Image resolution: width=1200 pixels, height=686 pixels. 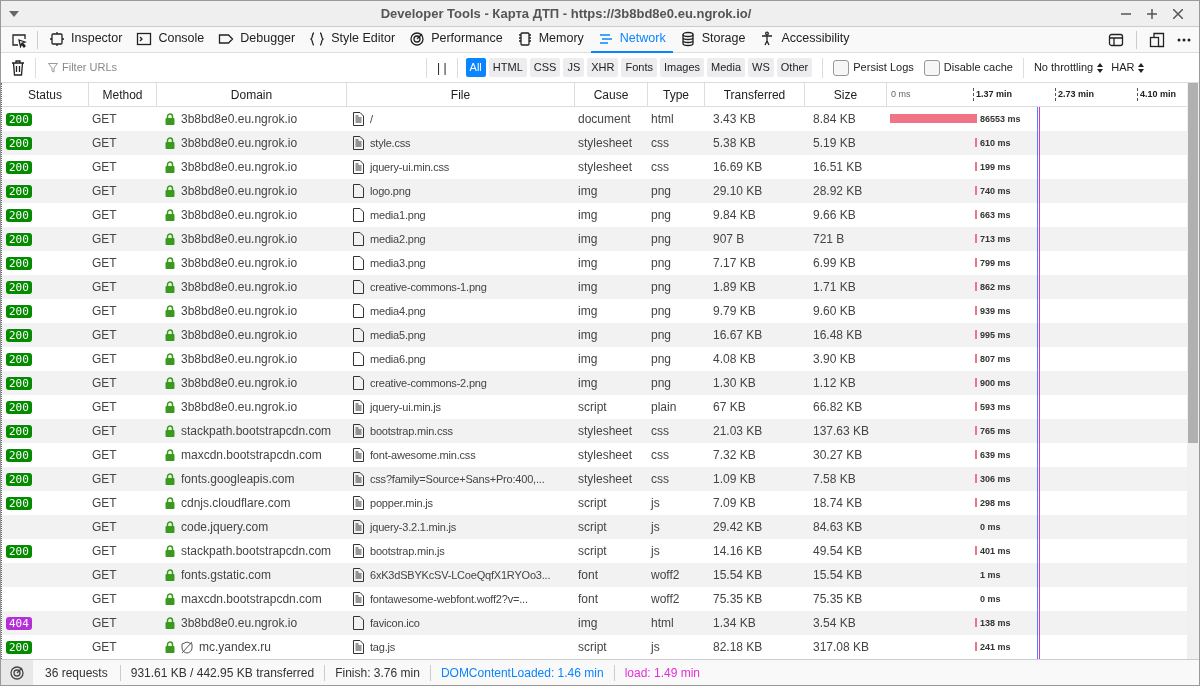 I want to click on caret-icon, so click(x=14, y=13).